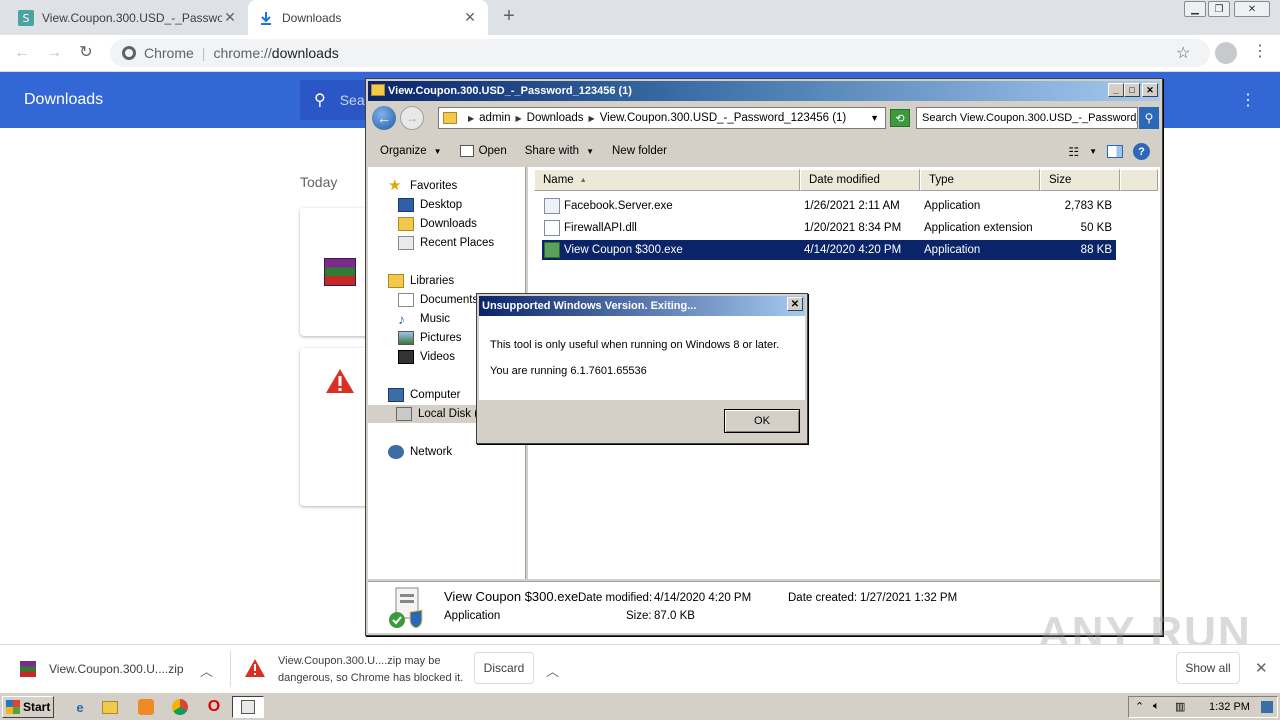  I want to click on nav-computer: Computer, so click(424, 395).